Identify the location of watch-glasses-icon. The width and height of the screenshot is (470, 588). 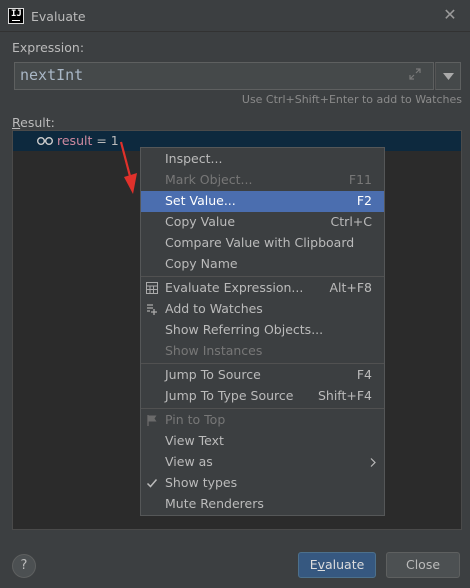
(45, 141).